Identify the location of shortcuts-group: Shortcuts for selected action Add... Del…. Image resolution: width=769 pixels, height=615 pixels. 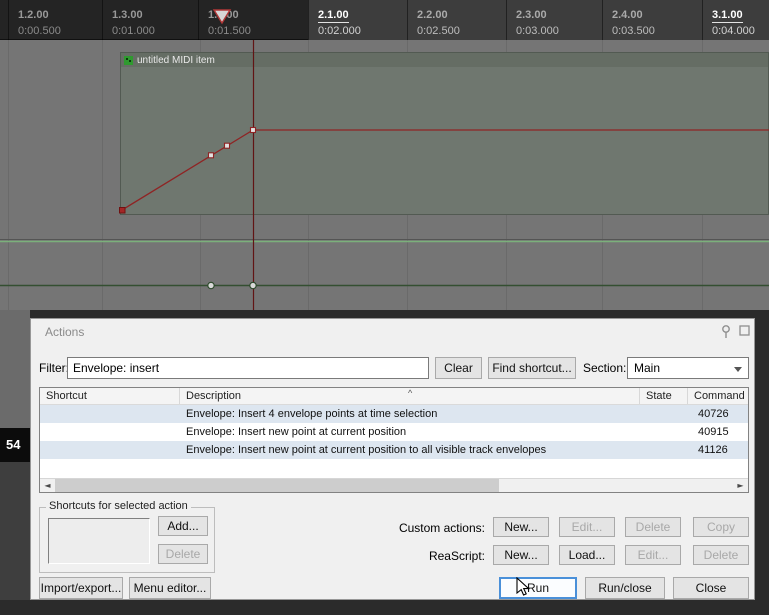
(127, 536).